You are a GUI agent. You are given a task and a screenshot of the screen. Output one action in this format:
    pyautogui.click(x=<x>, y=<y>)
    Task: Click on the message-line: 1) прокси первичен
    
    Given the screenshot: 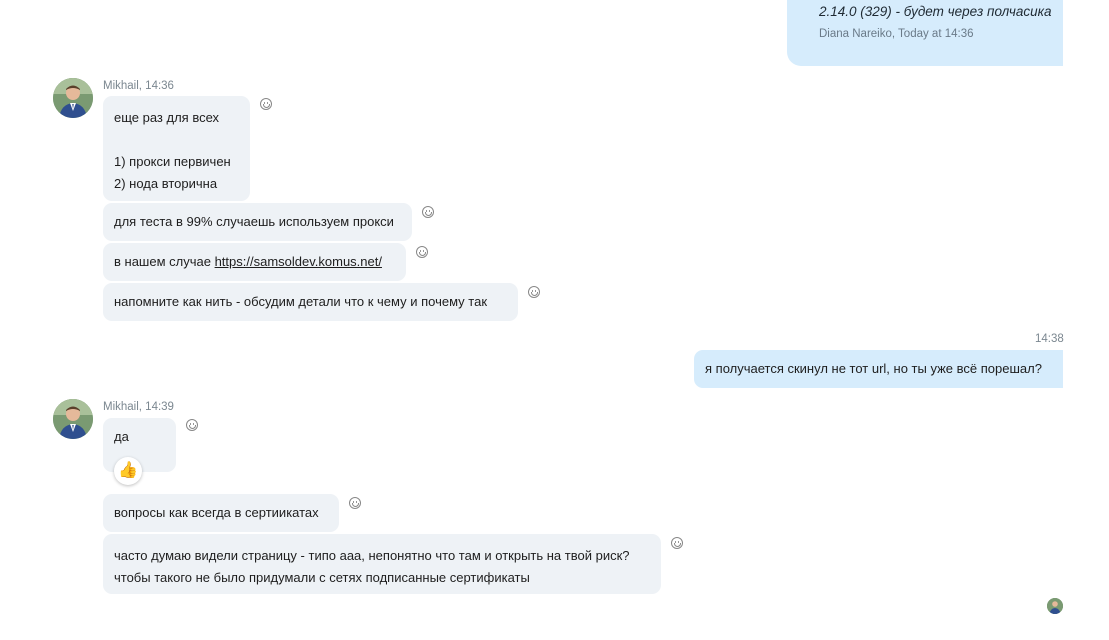 What is the action you would take?
    pyautogui.click(x=172, y=161)
    